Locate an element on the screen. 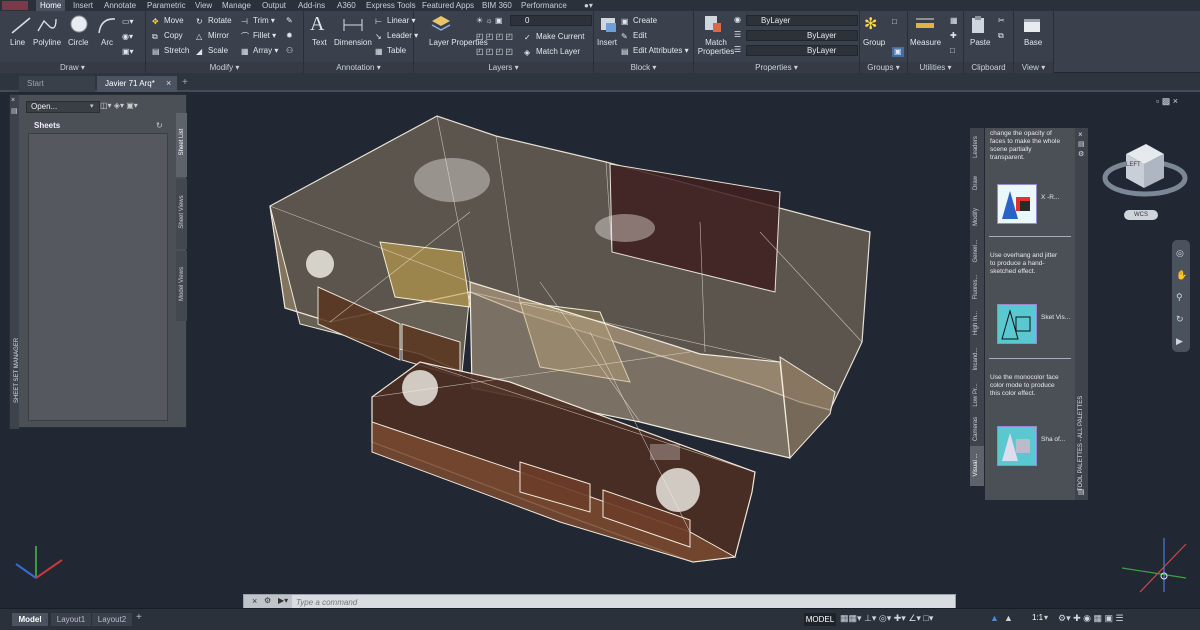 Image resolution: width=1200 pixels, height=630 pixels. insert-button: Insert is located at coordinates (607, 42).